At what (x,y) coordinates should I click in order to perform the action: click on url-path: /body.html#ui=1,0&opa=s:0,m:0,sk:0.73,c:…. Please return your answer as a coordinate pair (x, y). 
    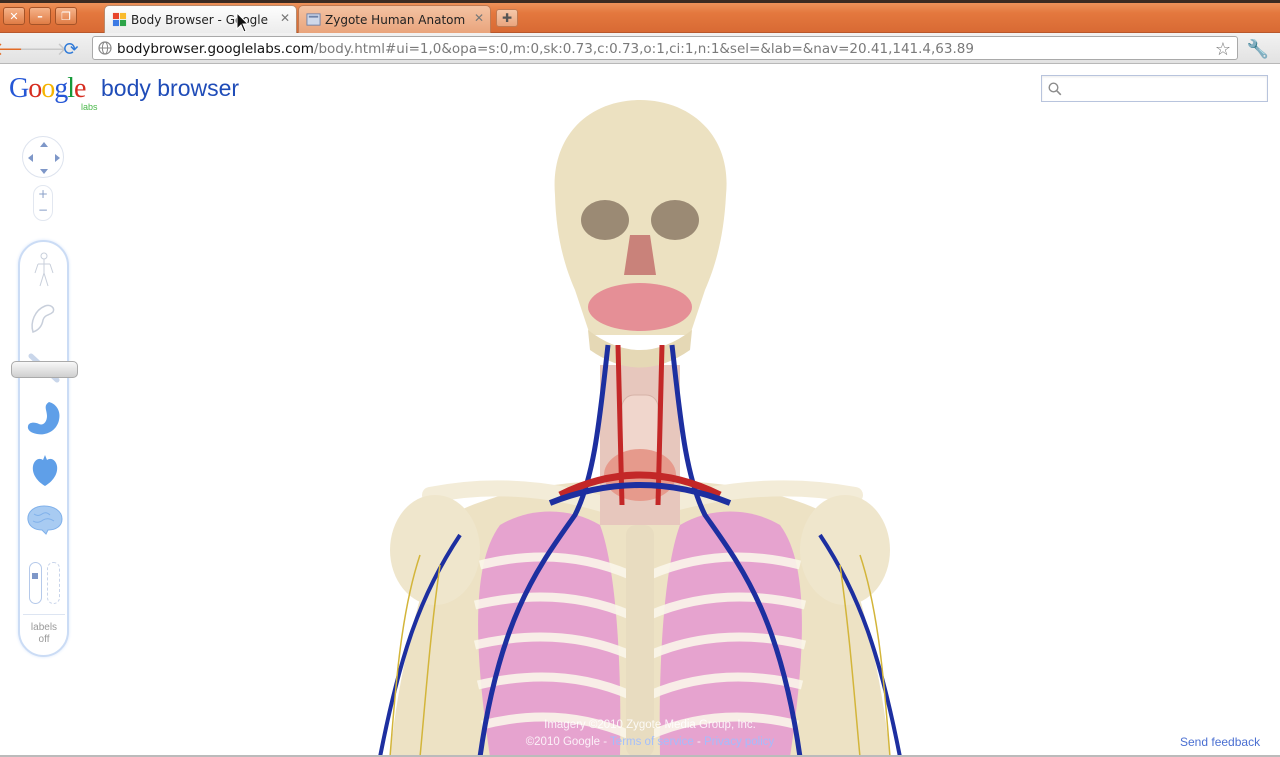
    Looking at the image, I should click on (643, 49).